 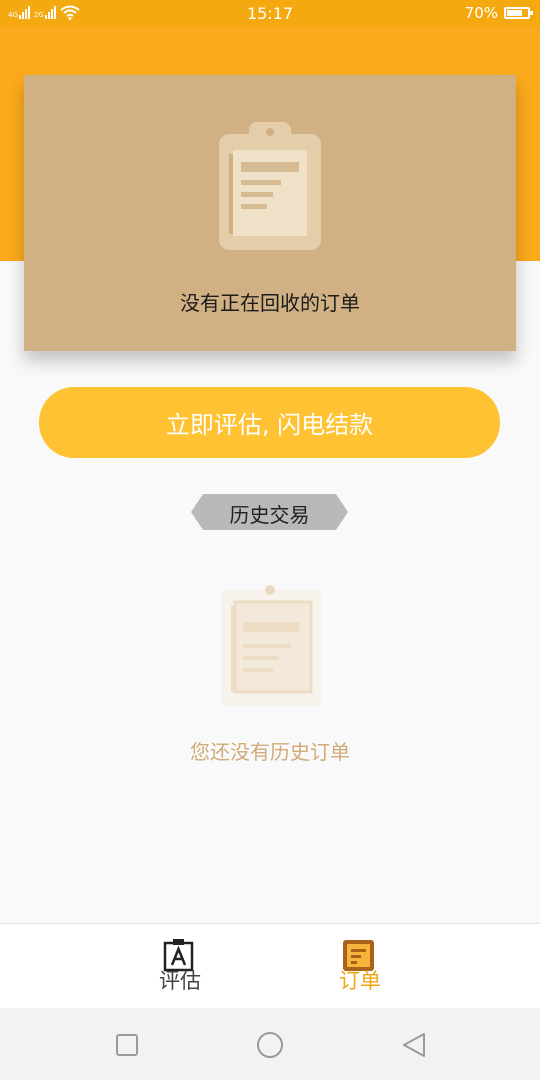 What do you see at coordinates (481, 13) in the screenshot?
I see `battery-percent: 70%` at bounding box center [481, 13].